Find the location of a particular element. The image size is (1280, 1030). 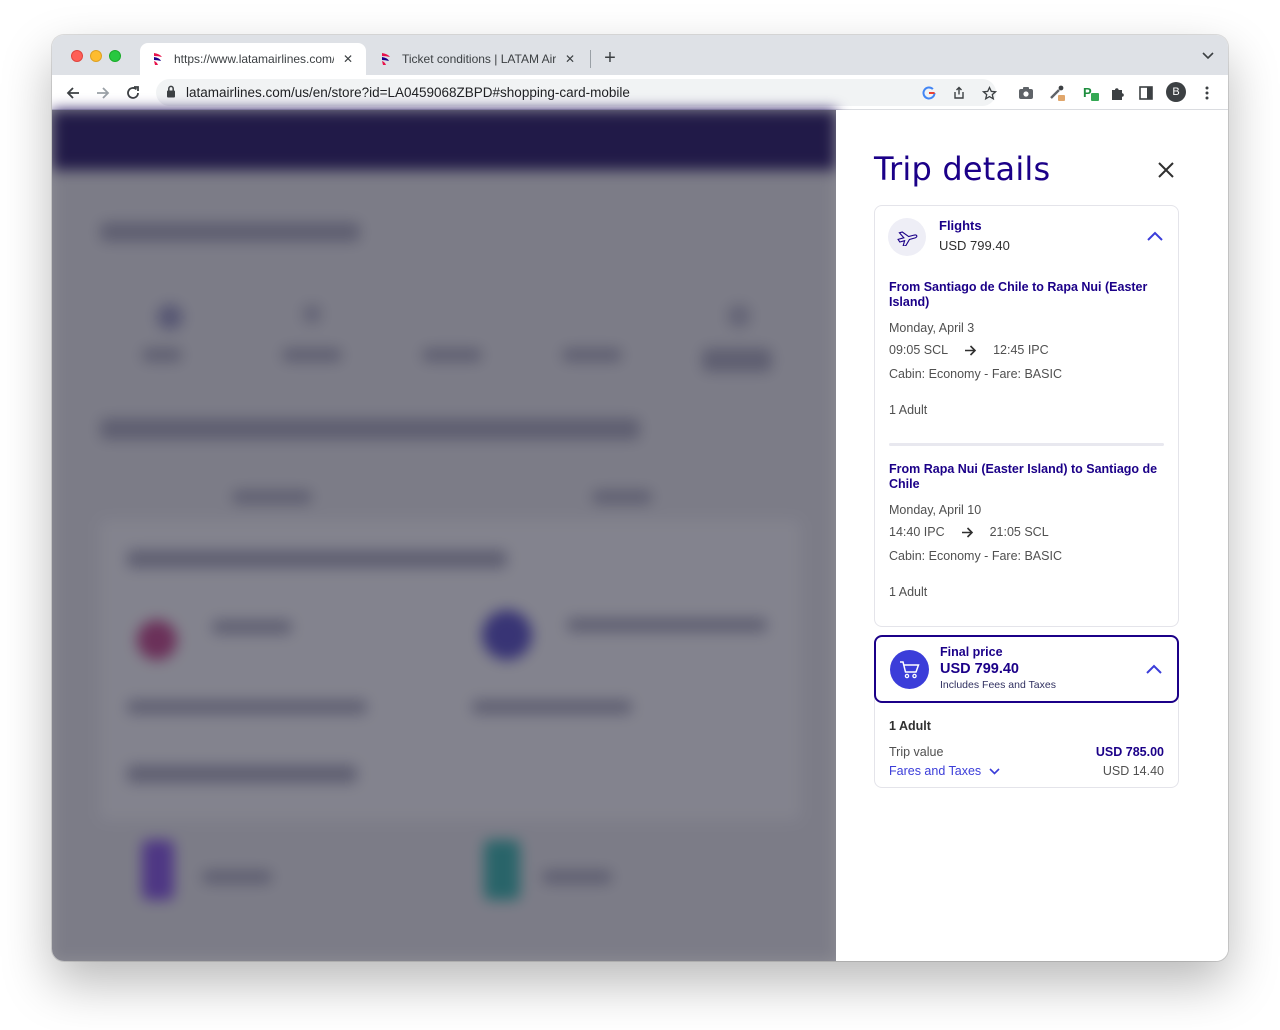

tab-ticket-conditions: Ticket conditions | LATAM Airlin ✕ is located at coordinates (478, 59).